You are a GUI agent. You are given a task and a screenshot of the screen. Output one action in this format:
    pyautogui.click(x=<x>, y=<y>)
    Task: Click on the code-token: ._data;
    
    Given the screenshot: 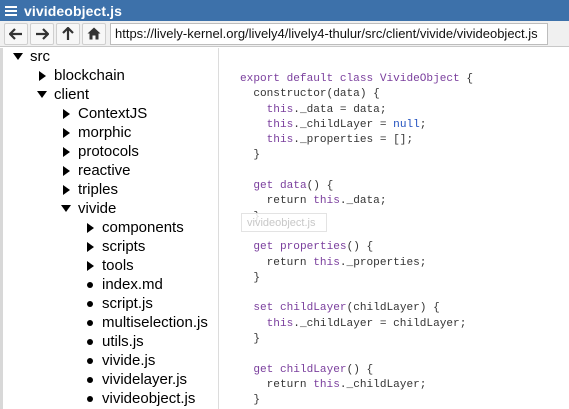 What is the action you would take?
    pyautogui.click(x=363, y=201)
    